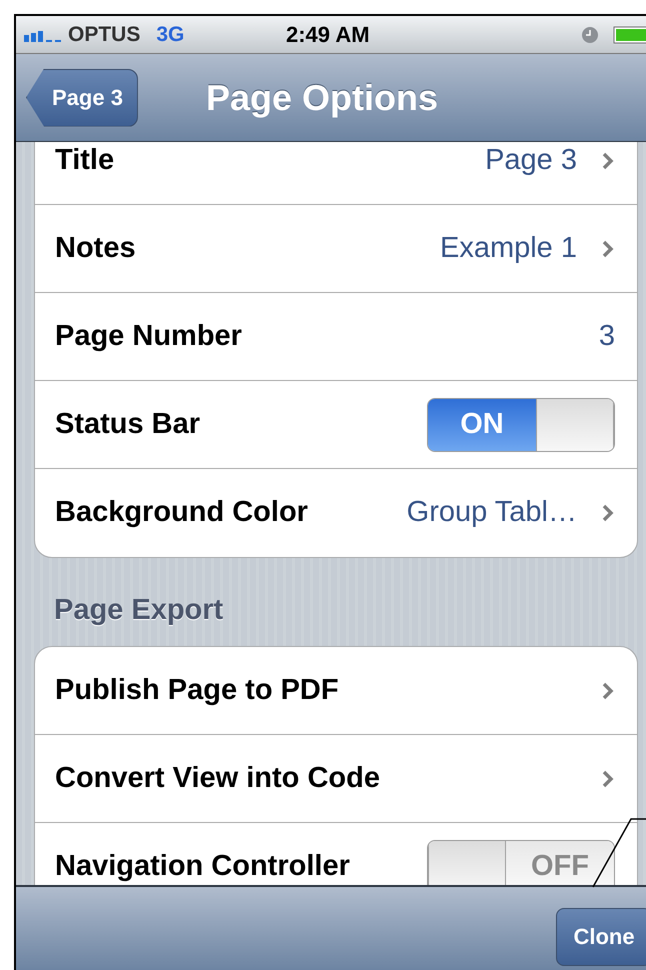  I want to click on row-label: Navigation Controller, so click(202, 866).